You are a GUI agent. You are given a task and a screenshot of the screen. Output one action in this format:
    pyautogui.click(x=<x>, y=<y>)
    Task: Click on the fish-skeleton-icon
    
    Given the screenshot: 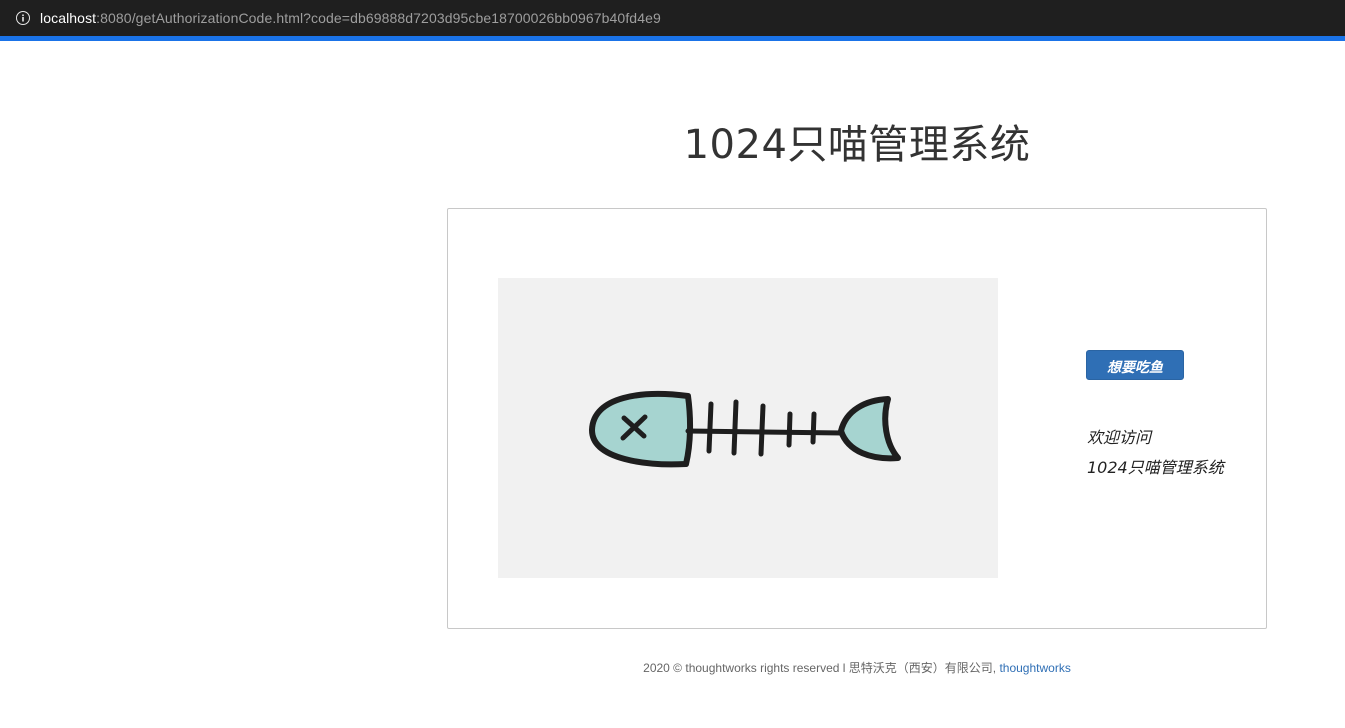 What is the action you would take?
    pyautogui.click(x=745, y=429)
    